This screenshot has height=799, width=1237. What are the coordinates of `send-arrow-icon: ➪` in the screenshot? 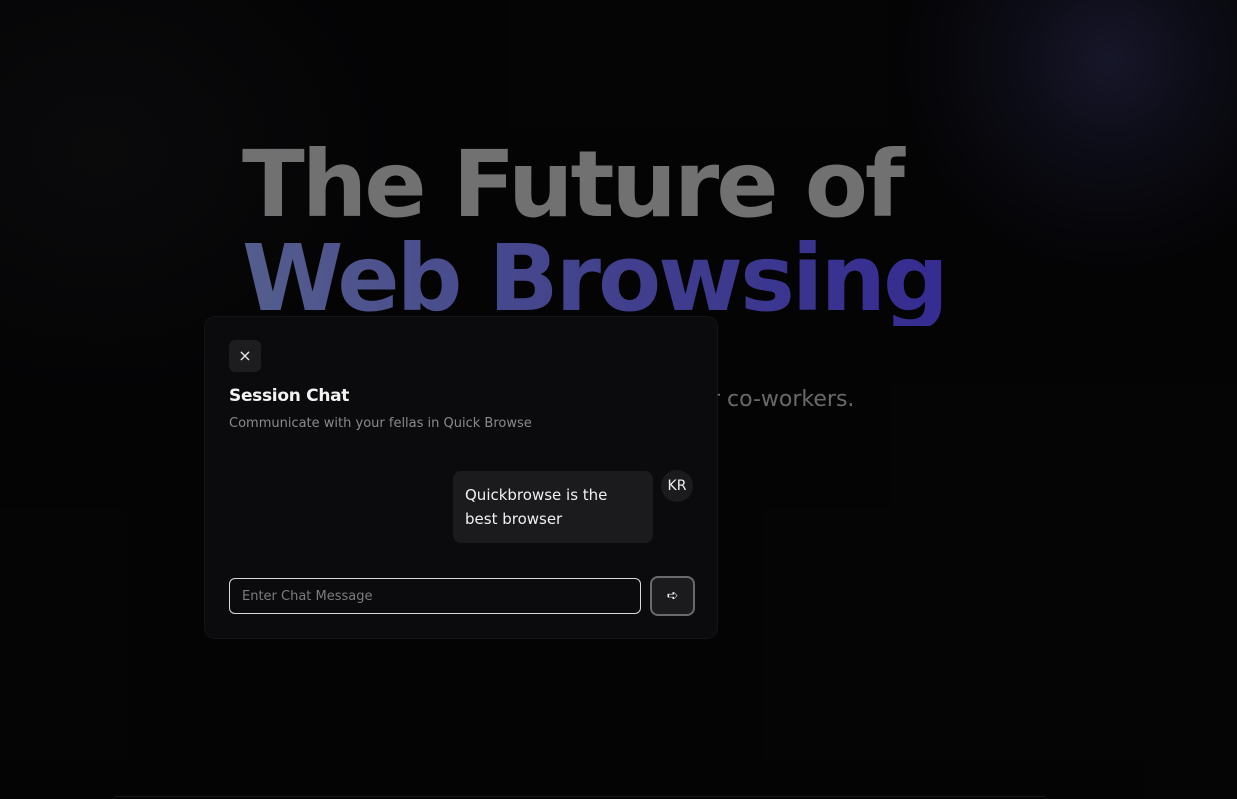 It's located at (672, 596).